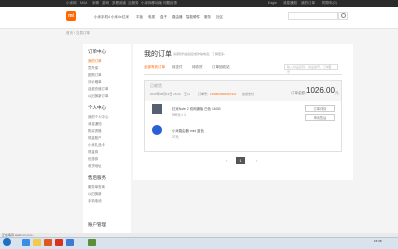 The height and width of the screenshot is (249, 398). What do you see at coordinates (243, 74) in the screenshot?
I see `divider` at bounding box center [243, 74].